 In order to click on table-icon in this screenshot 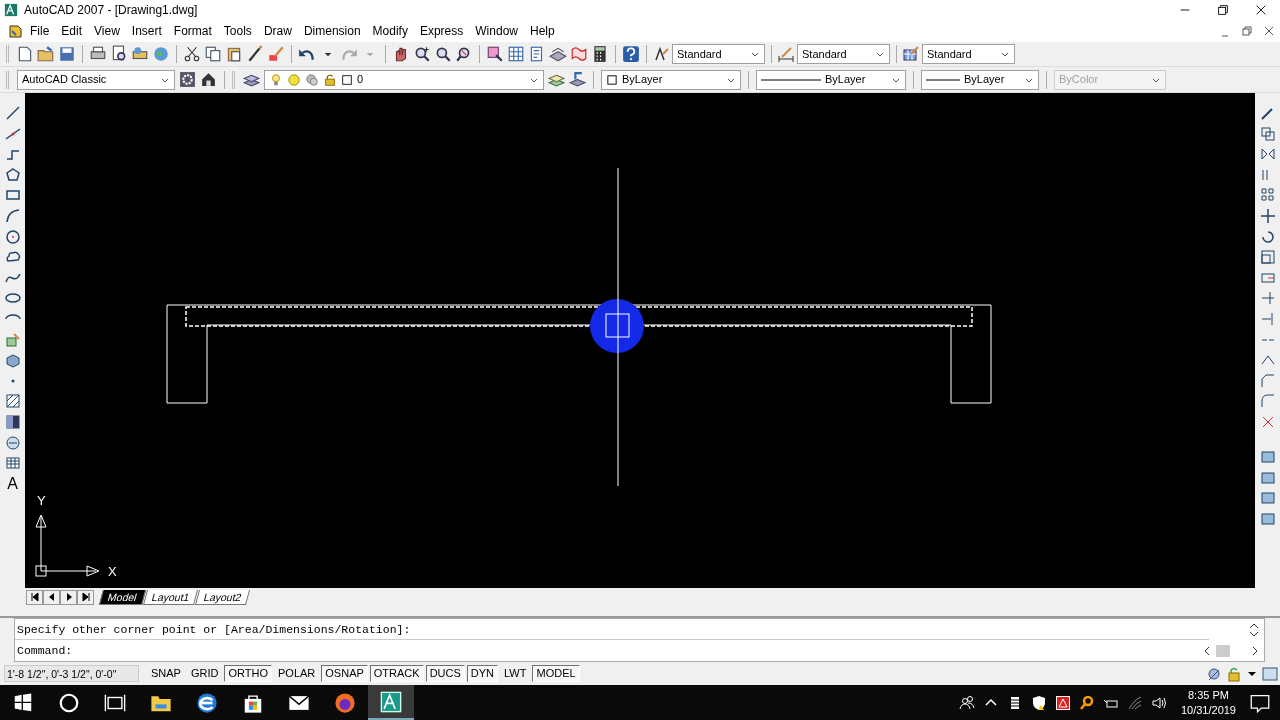, I will do `click(12, 463)`.